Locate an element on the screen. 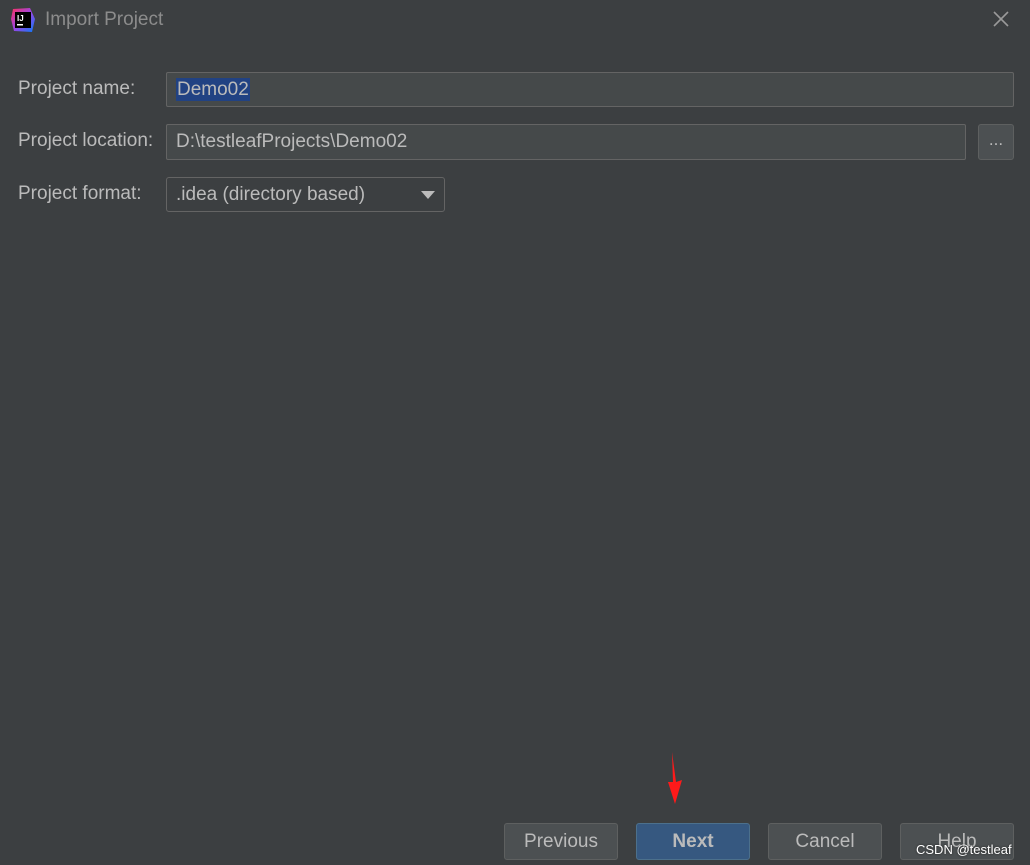 This screenshot has width=1030, height=865. project-format-select: .idea (directory based) is located at coordinates (305, 194).